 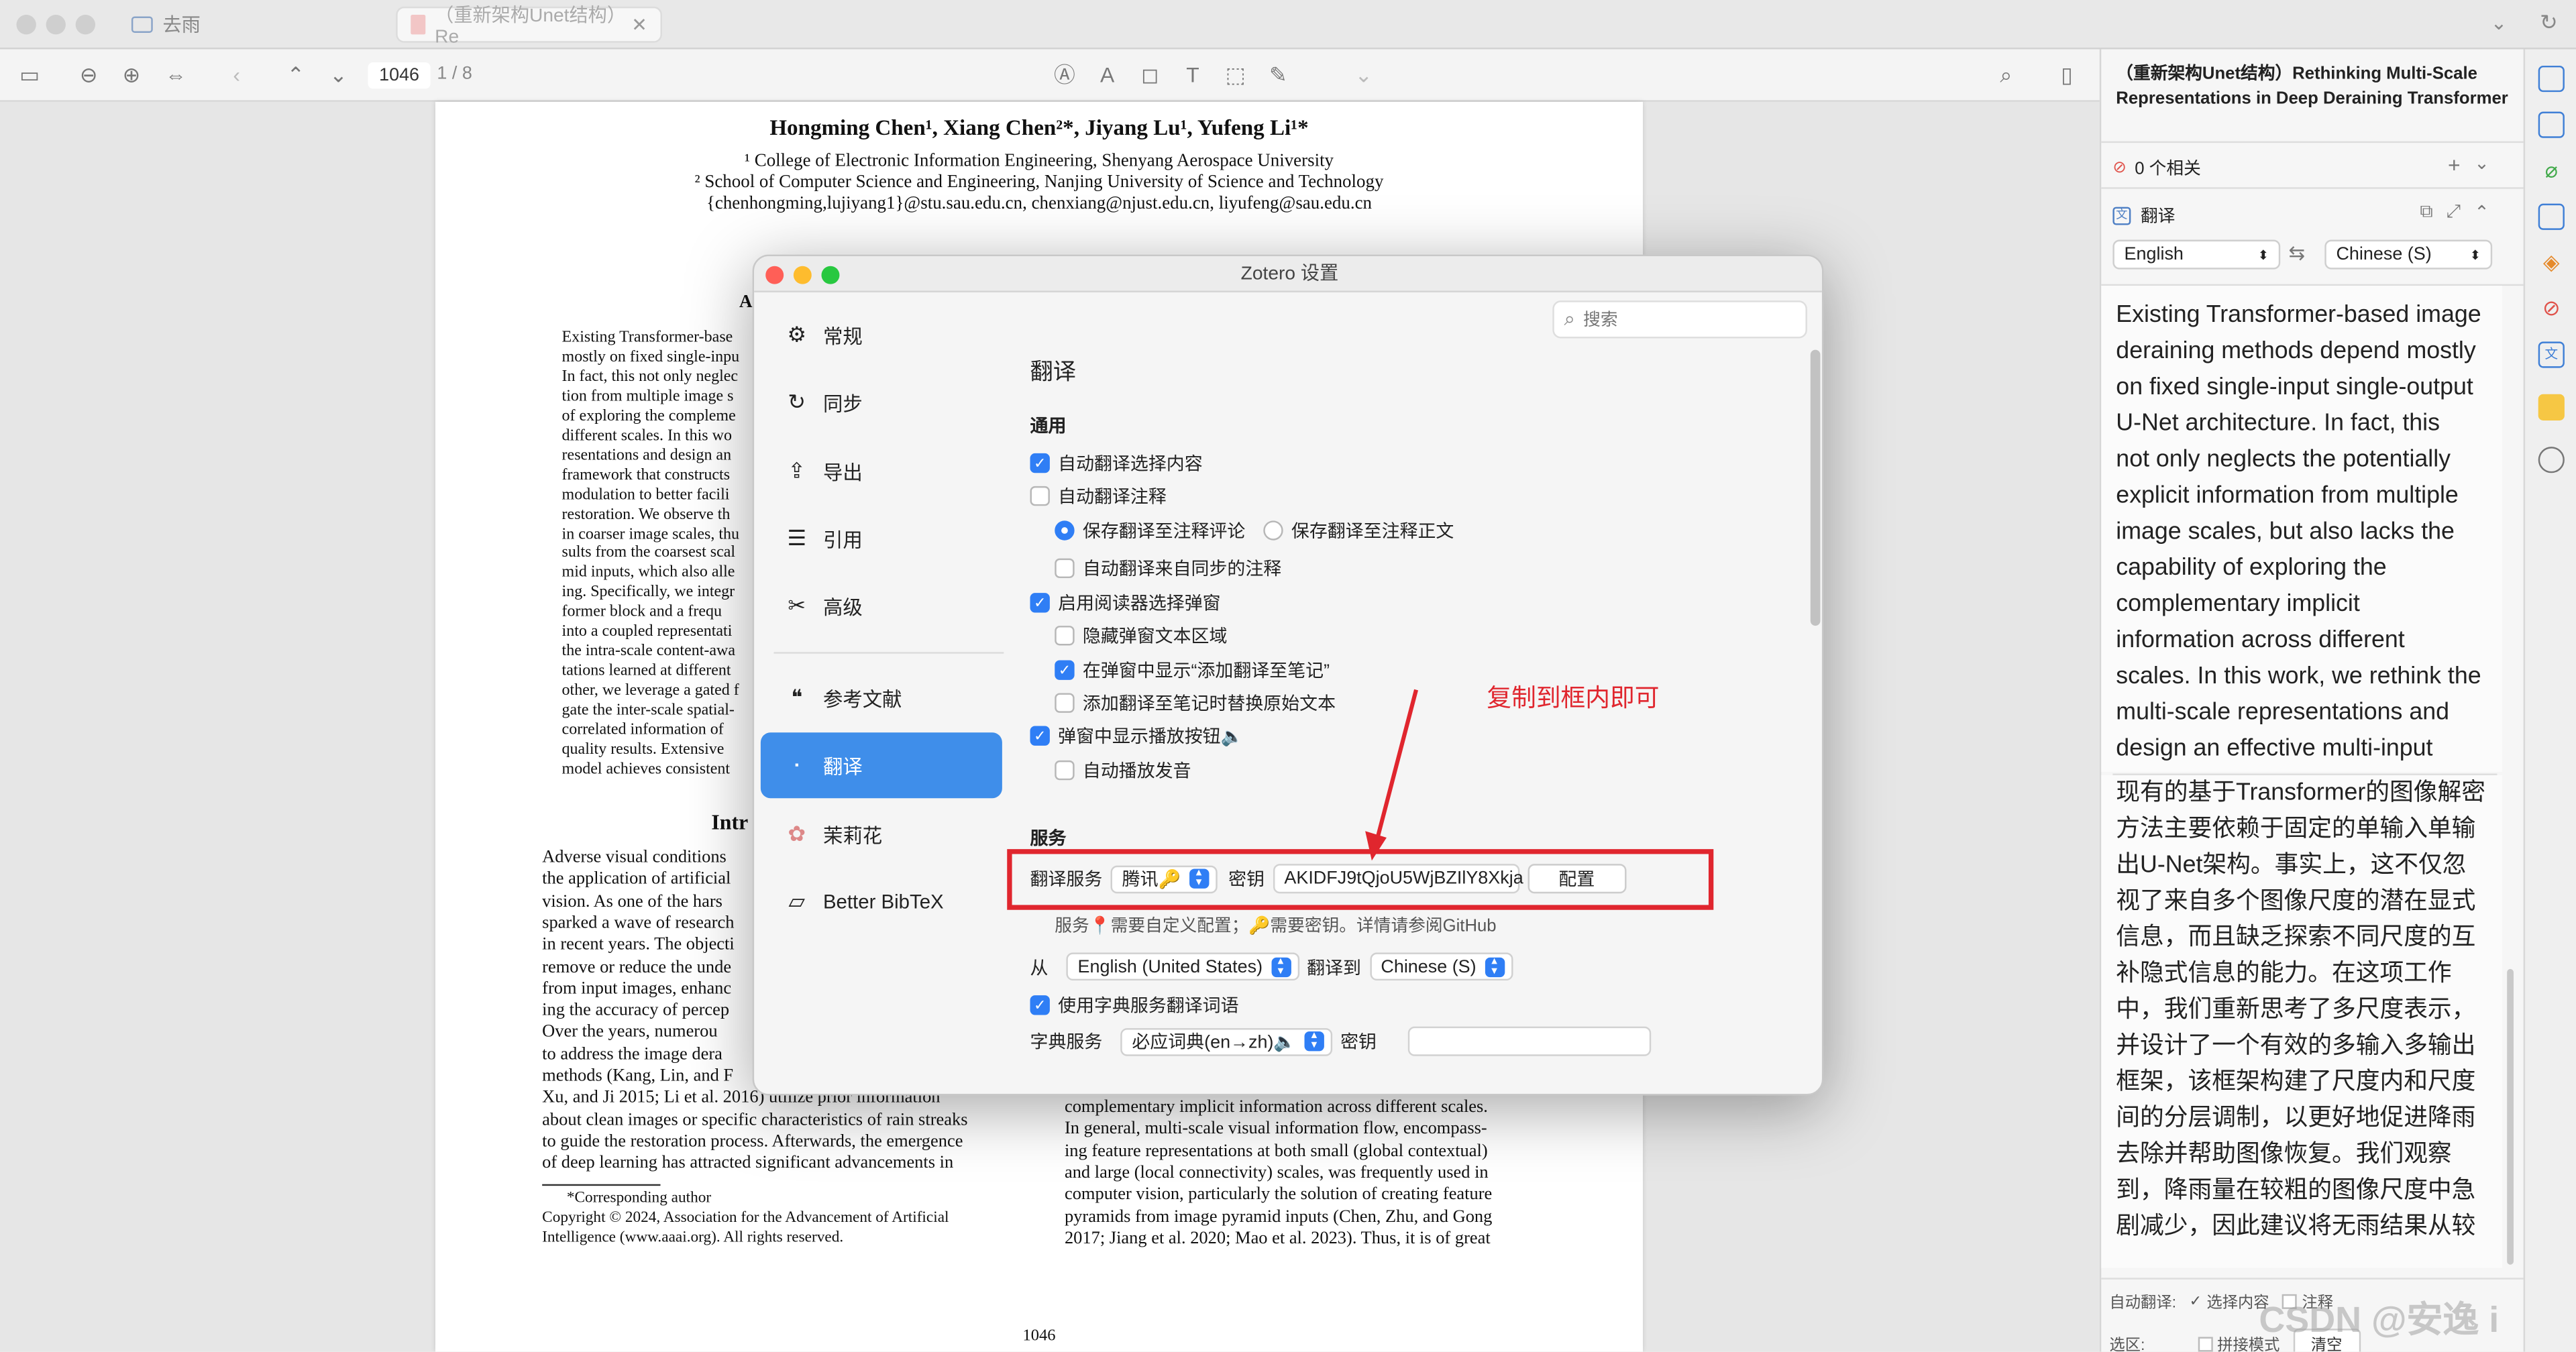 I want to click on zoom-out-icon: ⊖, so click(x=89, y=75).